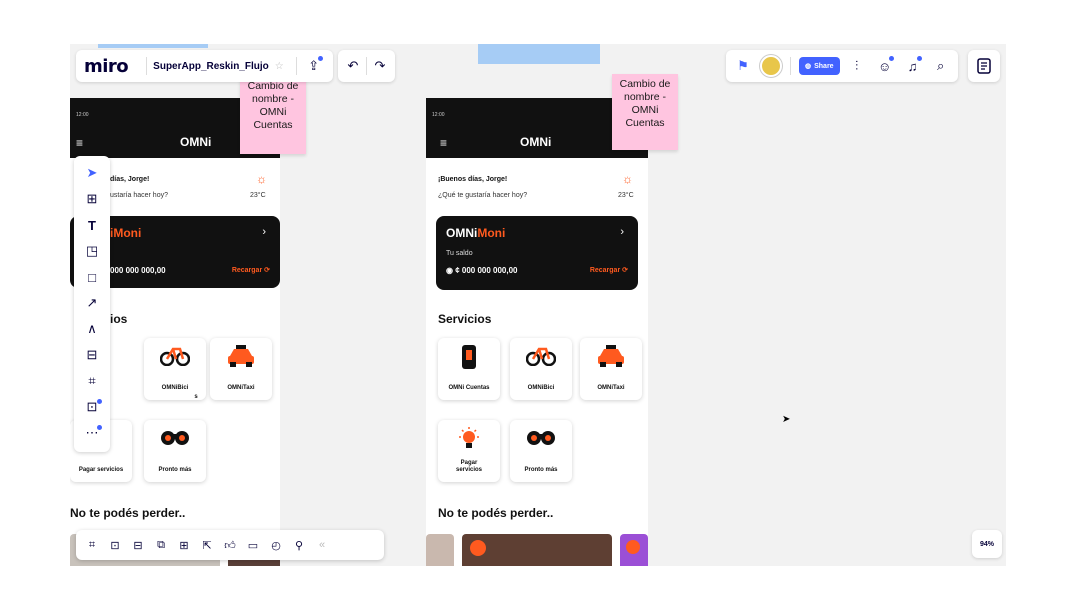  What do you see at coordinates (885, 66) in the screenshot?
I see `reactions-icon: ☺` at bounding box center [885, 66].